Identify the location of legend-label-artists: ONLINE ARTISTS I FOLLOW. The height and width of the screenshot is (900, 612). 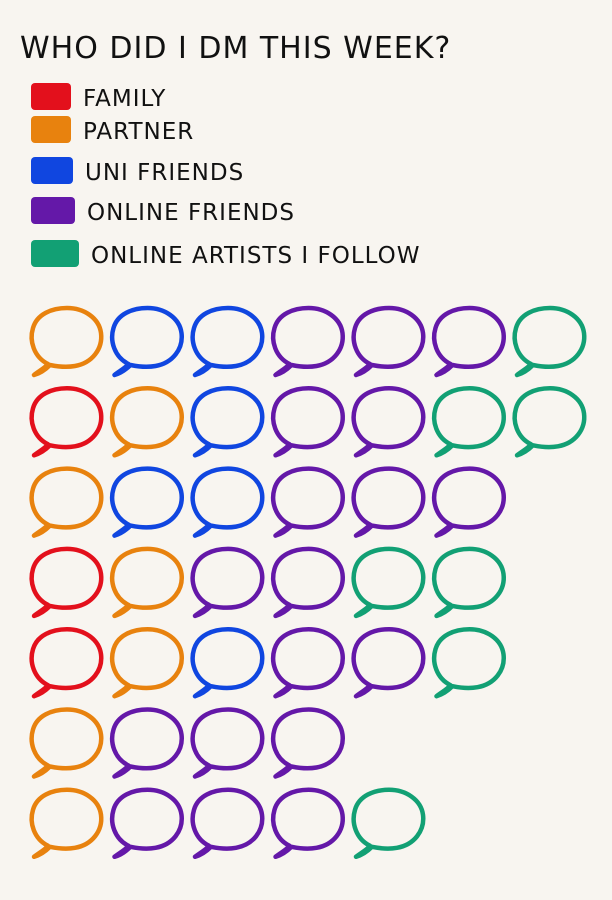
(255, 256).